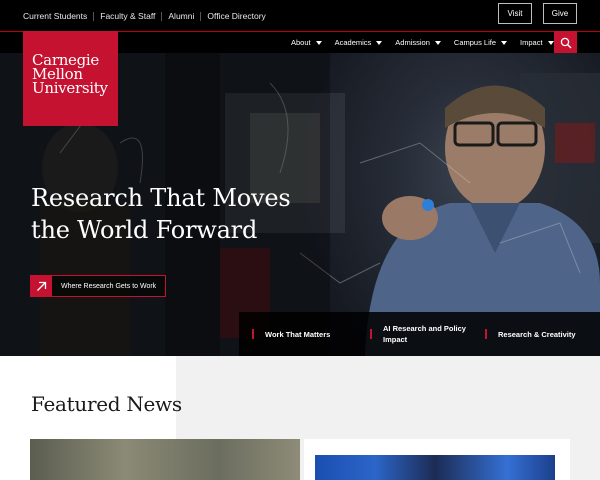 Image resolution: width=600 pixels, height=480 pixels. Describe the element at coordinates (176, 214) in the screenshot. I see `hero-headline: Research That Moves the World Forward` at that location.